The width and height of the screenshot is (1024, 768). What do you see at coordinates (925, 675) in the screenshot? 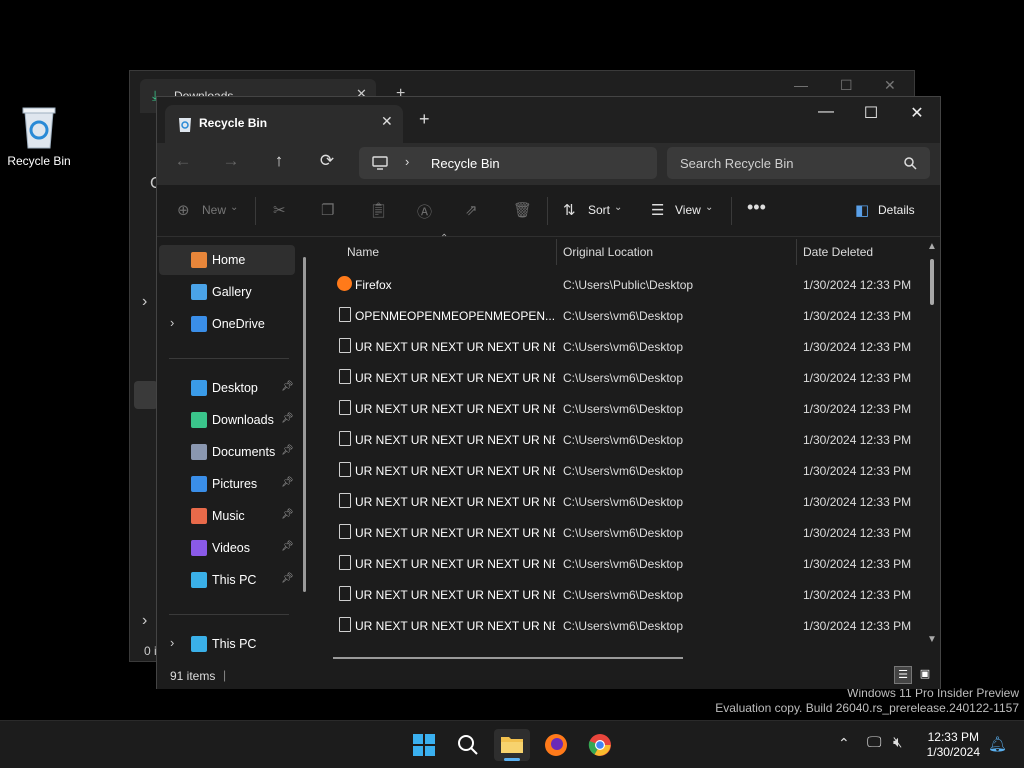
I see `tiles-view-icon: ▣` at bounding box center [925, 675].